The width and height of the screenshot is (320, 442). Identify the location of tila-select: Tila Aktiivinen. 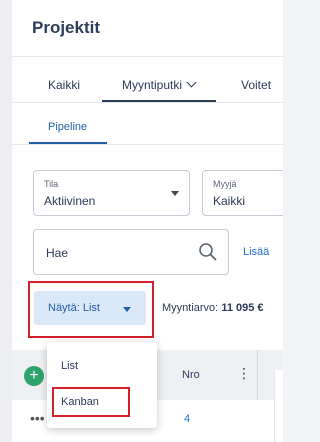
(111, 193).